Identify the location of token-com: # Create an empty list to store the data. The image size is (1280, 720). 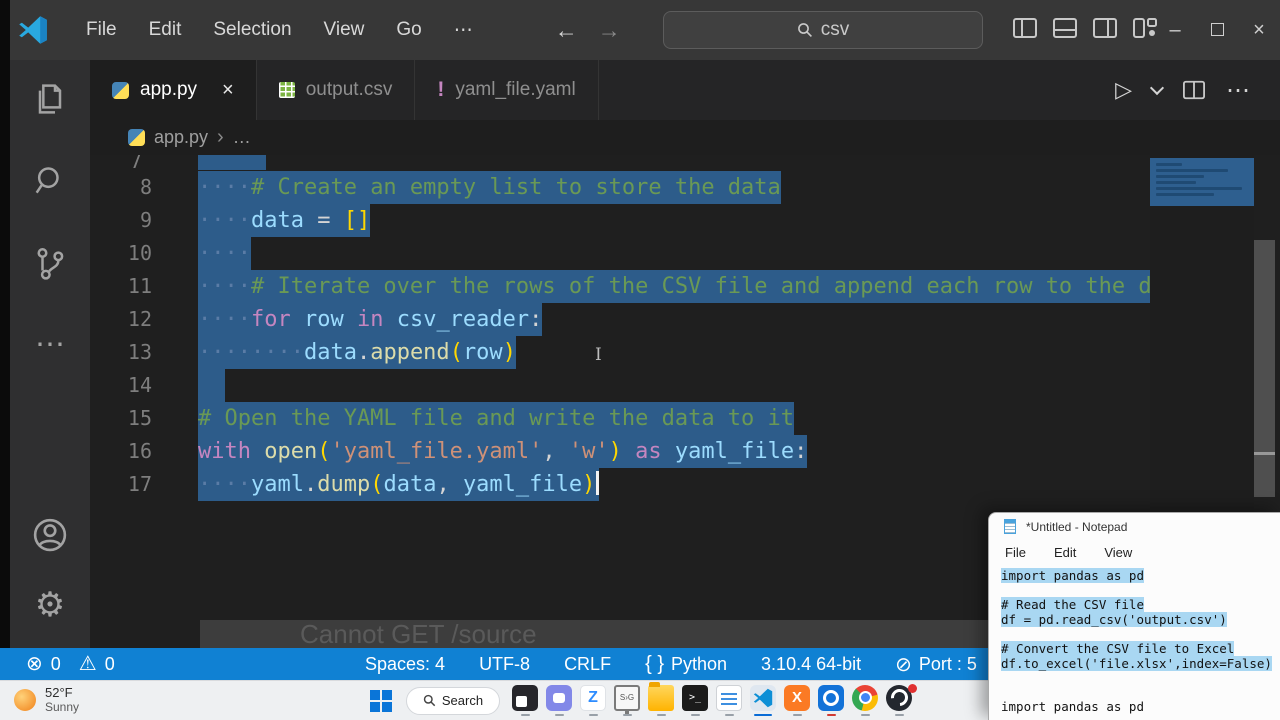
(515, 187).